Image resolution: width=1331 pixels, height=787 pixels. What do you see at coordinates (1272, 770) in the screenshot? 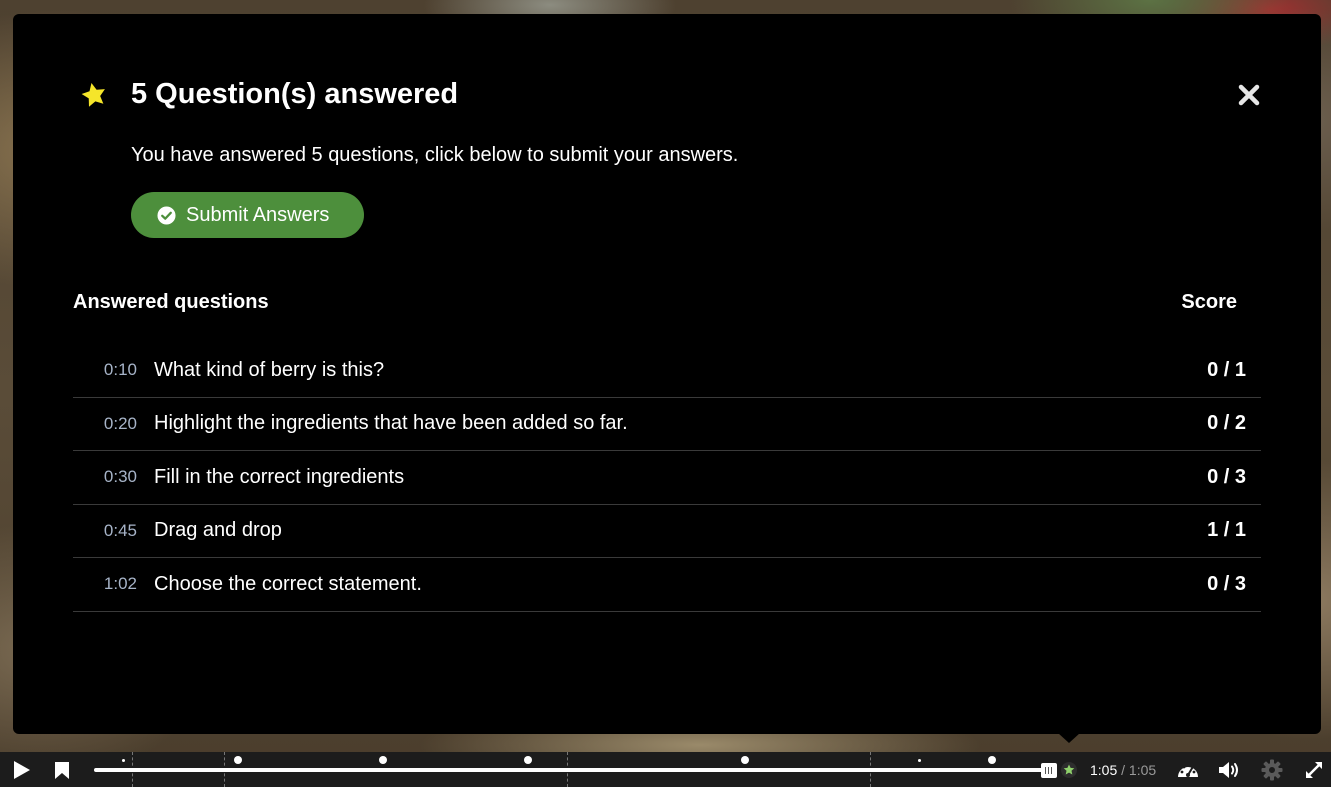
I see `settings-icon` at bounding box center [1272, 770].